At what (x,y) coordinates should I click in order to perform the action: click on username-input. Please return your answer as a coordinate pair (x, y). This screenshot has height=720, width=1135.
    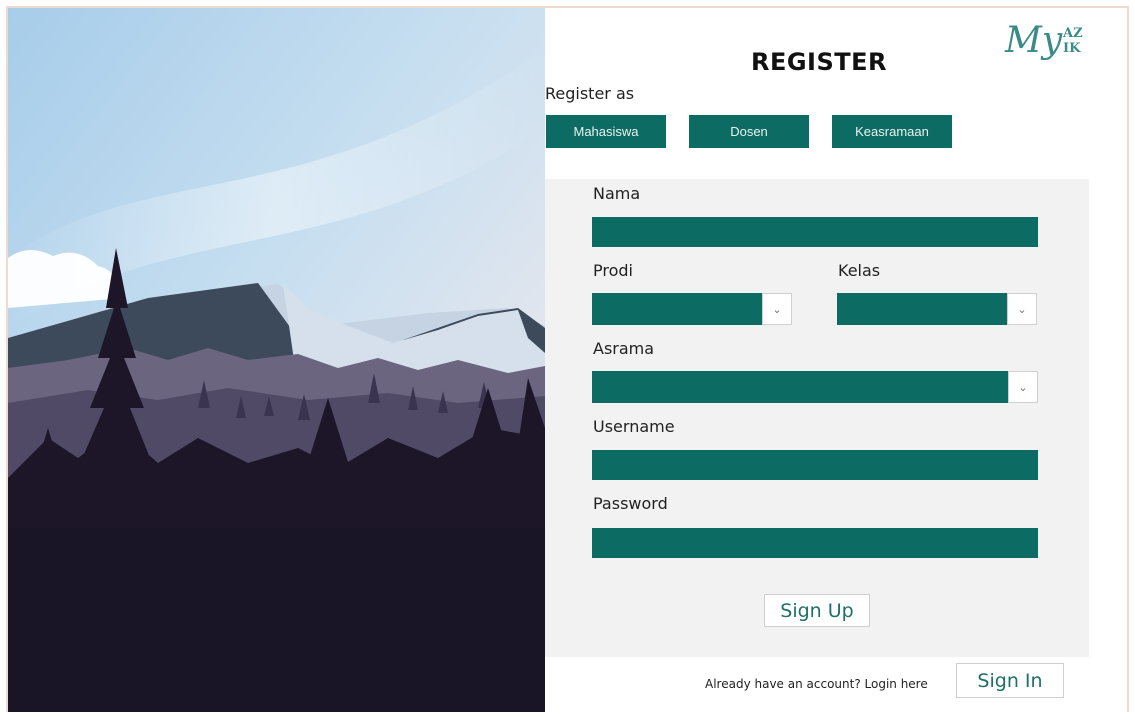
    Looking at the image, I should click on (815, 465).